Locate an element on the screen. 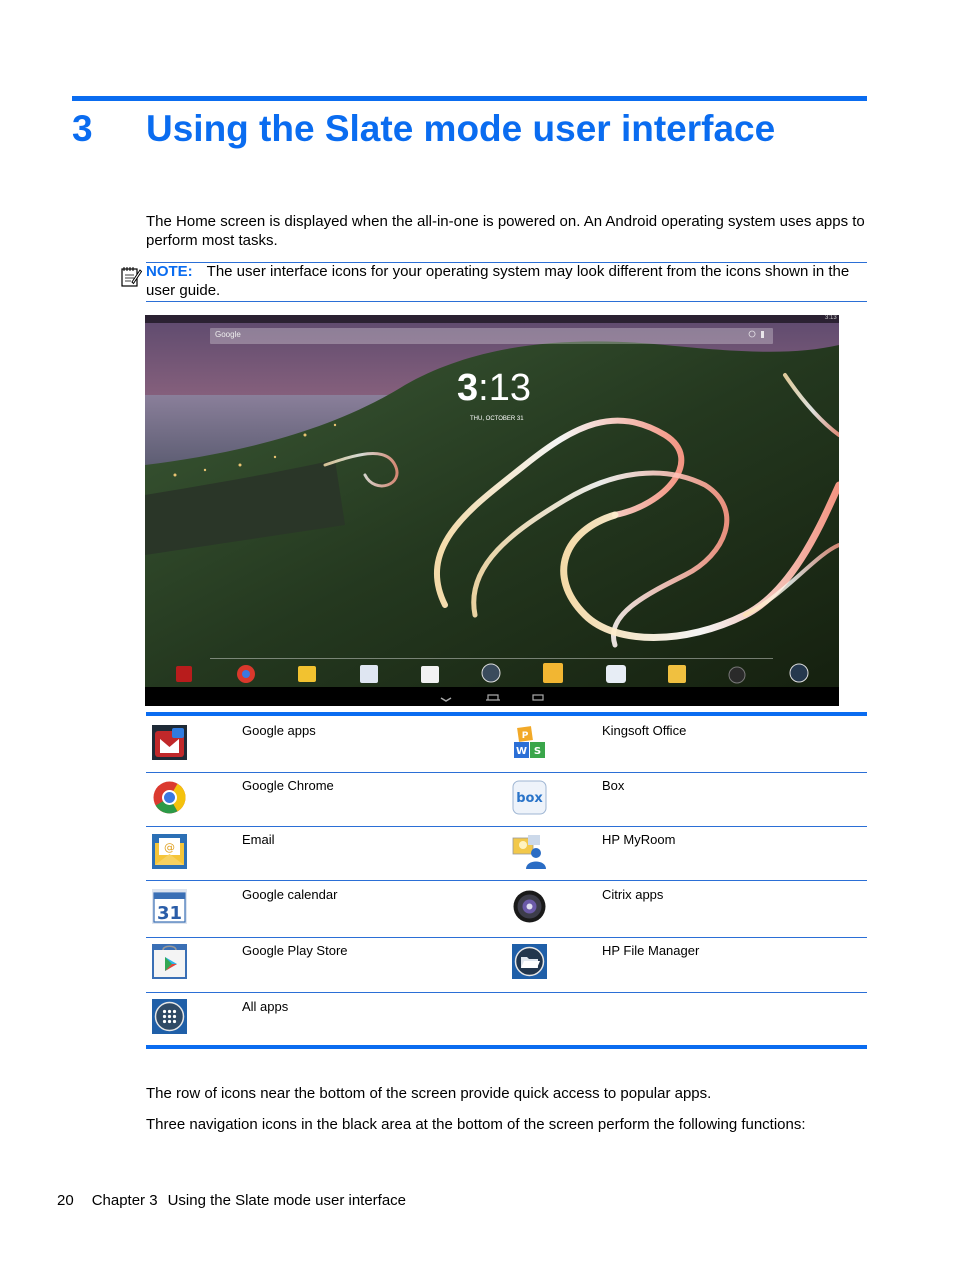  box-logo-text: box is located at coordinates (529, 798).